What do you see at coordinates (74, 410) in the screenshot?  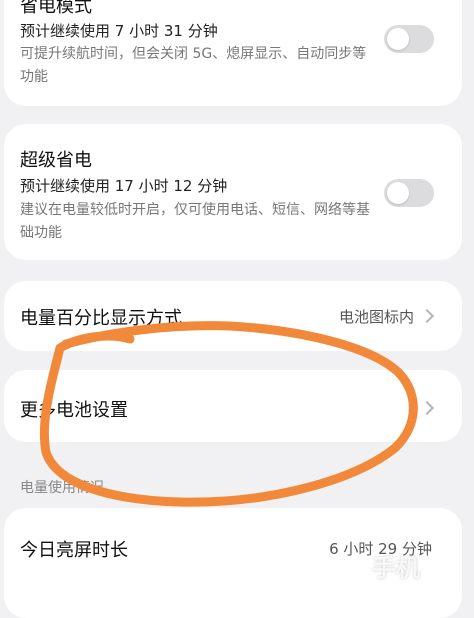 I see `more-settings-label: 更多电池设置` at bounding box center [74, 410].